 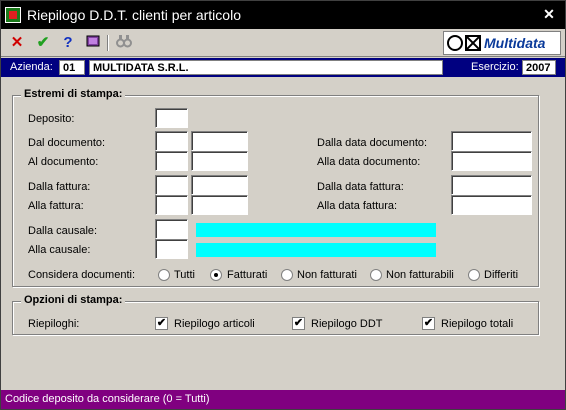 What do you see at coordinates (477, 324) in the screenshot?
I see `riepilogo-totali-label: Riepilogo totali` at bounding box center [477, 324].